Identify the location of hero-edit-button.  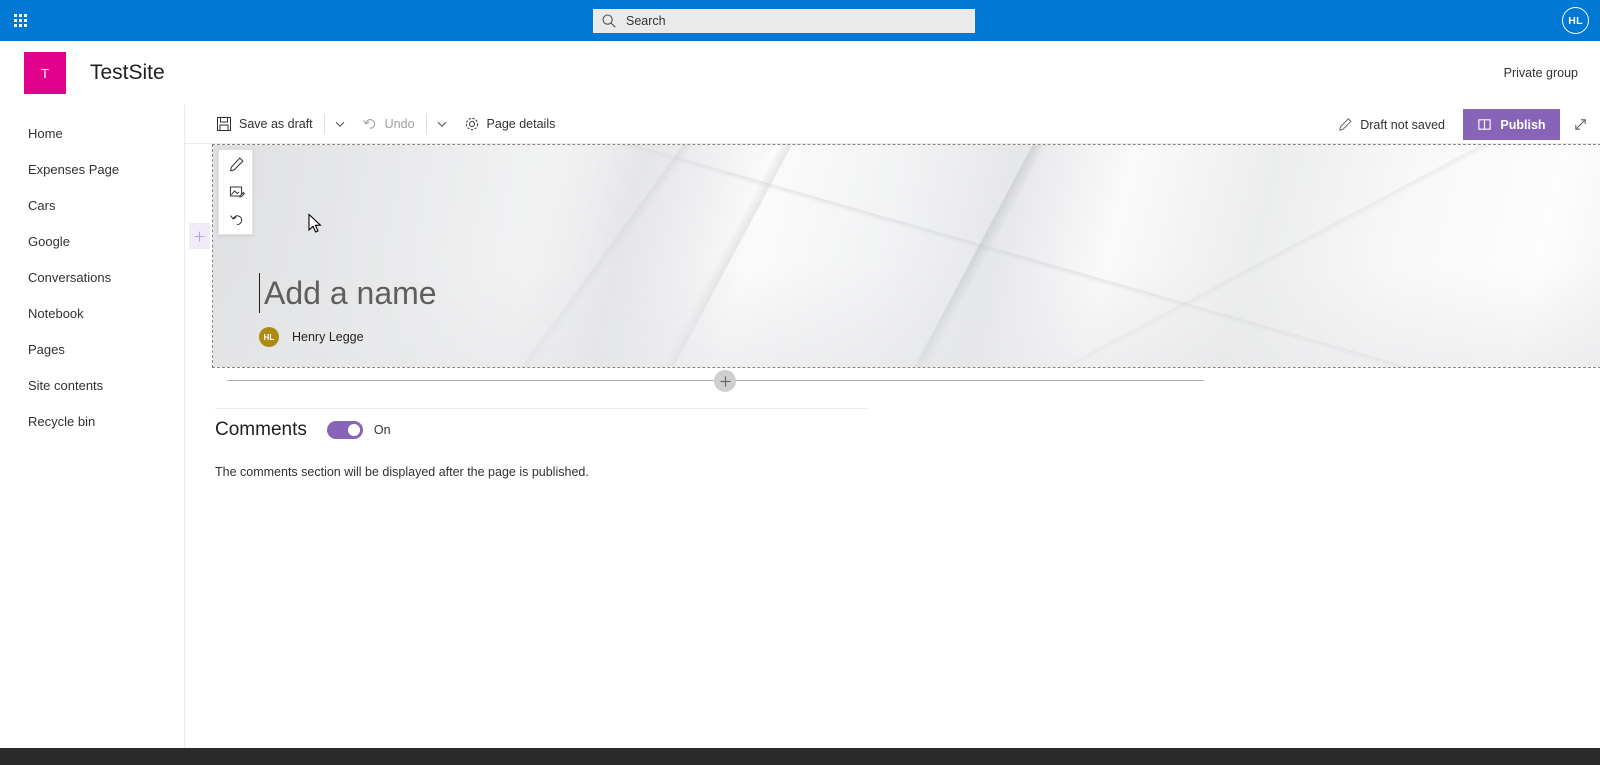
(236, 164).